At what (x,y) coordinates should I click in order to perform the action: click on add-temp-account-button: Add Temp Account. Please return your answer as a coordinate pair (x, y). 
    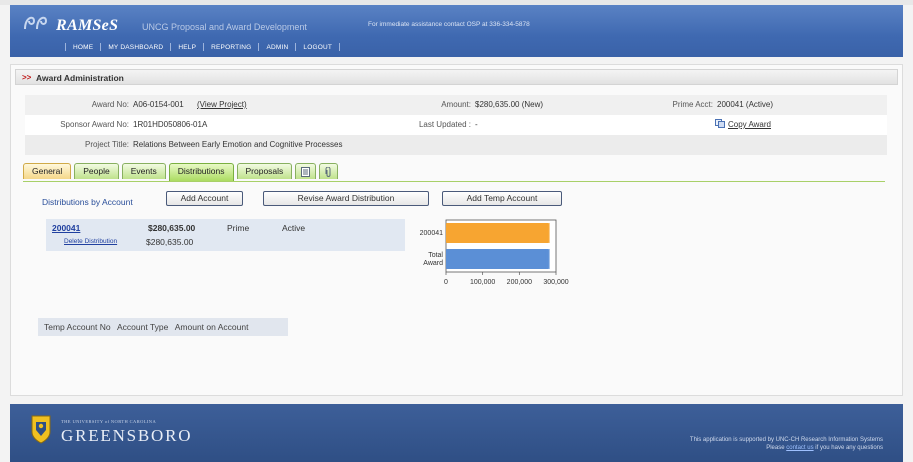
    Looking at the image, I should click on (502, 198).